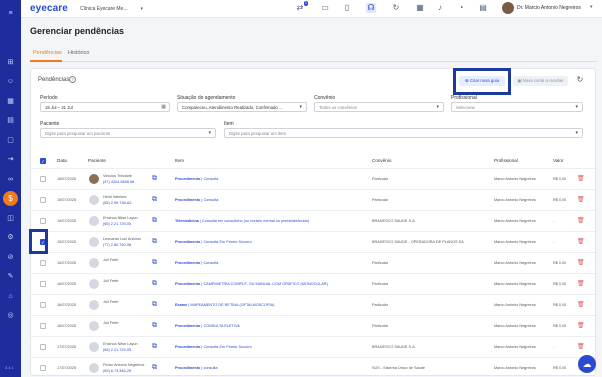 This screenshot has width=602, height=377. What do you see at coordinates (196, 368) in the screenshot?
I see `row-item: Procedimento | consulta` at bounding box center [196, 368].